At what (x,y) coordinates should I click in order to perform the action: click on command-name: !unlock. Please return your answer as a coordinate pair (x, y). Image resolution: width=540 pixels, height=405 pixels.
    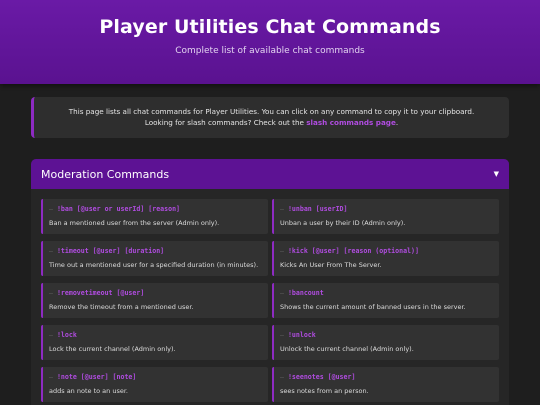
    Looking at the image, I should click on (301, 335).